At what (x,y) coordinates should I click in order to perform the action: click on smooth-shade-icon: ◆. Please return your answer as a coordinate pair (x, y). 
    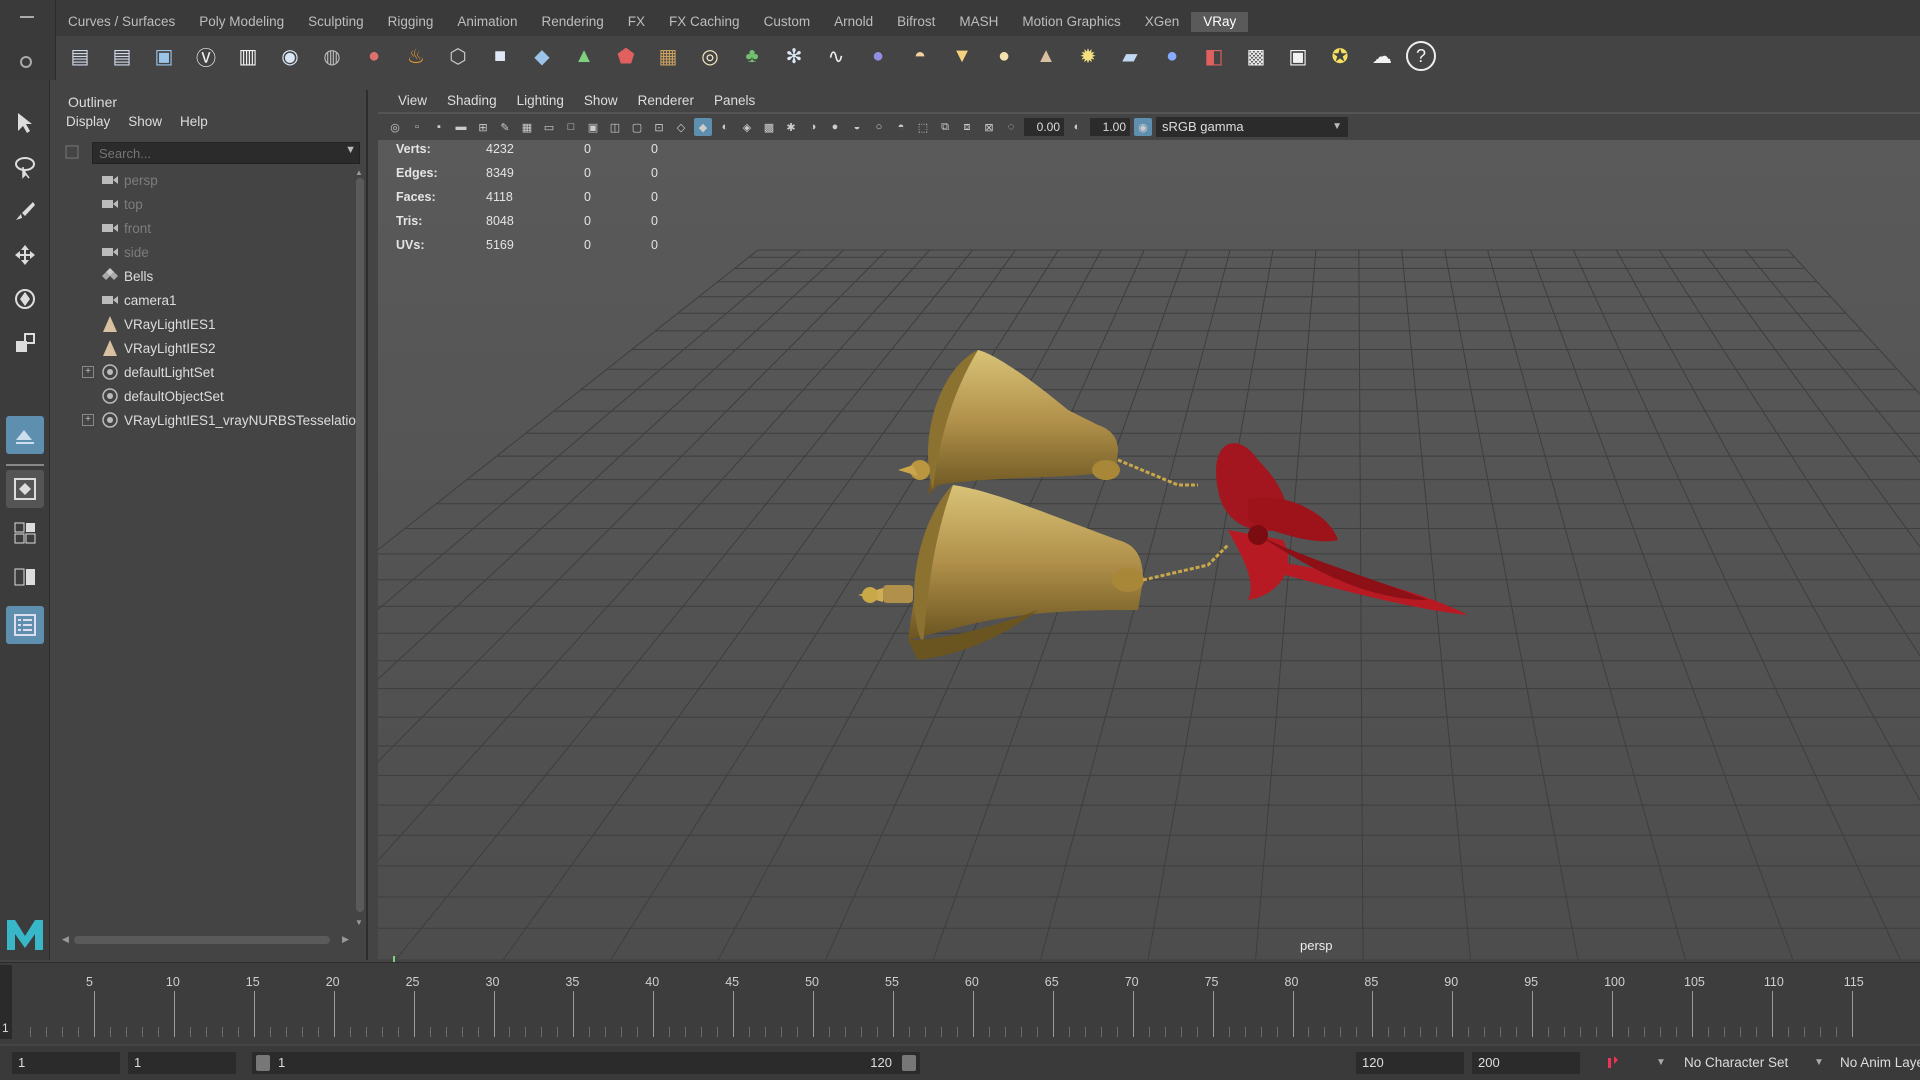
    Looking at the image, I should click on (703, 127).